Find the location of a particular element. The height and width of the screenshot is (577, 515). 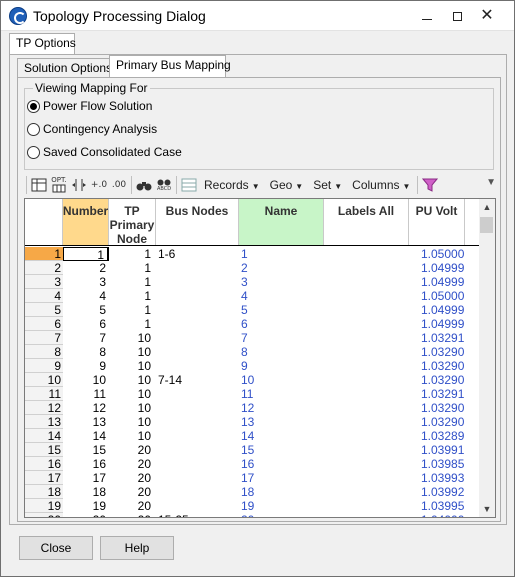

table-row: 10 10 10 7-14 10 1.03290 is located at coordinates (252, 380).